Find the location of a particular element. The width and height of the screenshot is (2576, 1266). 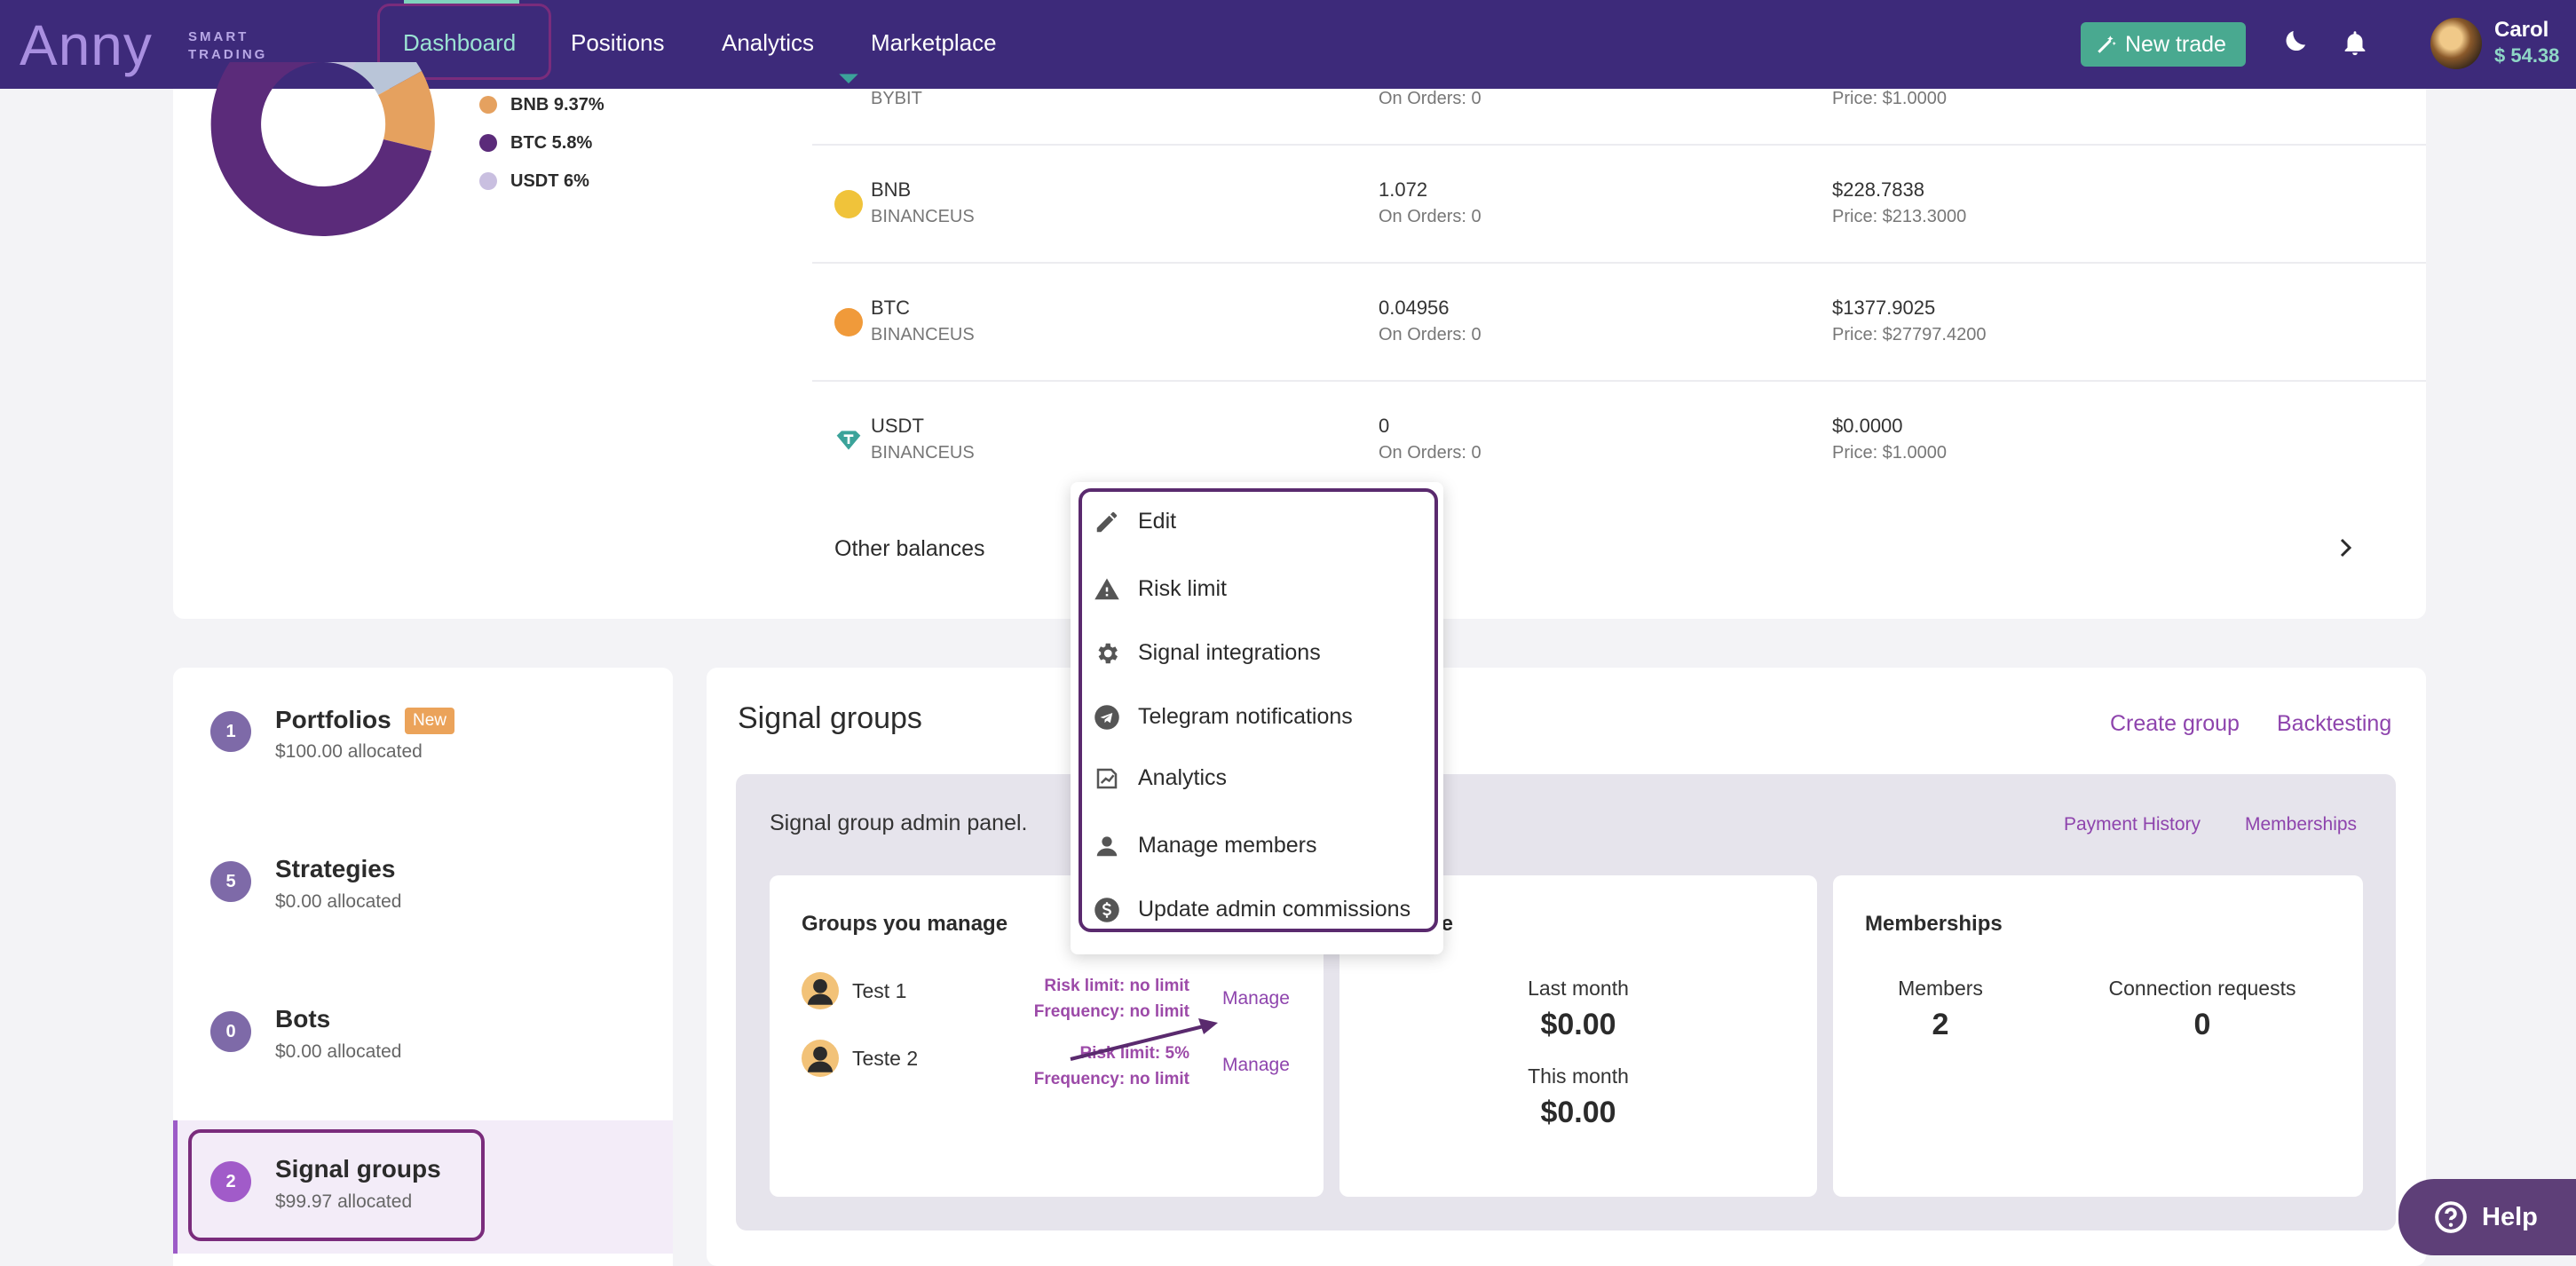

asset-value: $0.0000 is located at coordinates (1867, 426).